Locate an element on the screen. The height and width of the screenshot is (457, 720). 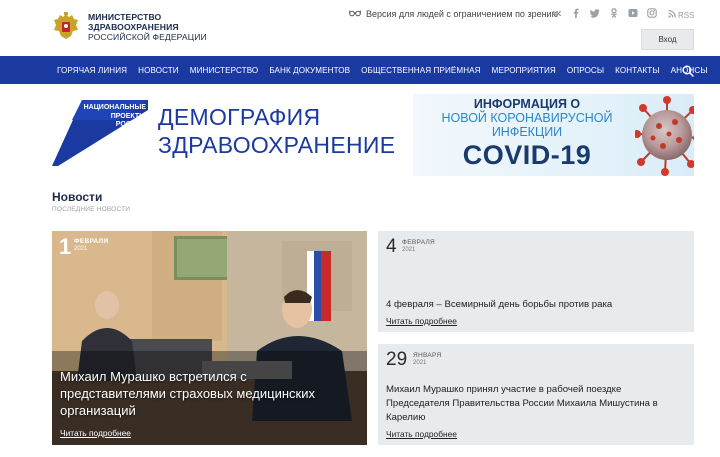
rss-label: RSS is located at coordinates (686, 15).